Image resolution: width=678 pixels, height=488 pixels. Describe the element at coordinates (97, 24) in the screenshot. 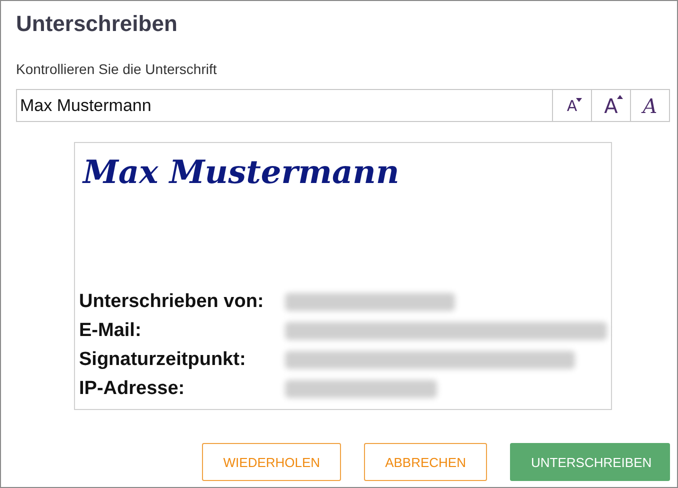

I see `dialog-title: Unterschreiben` at that location.